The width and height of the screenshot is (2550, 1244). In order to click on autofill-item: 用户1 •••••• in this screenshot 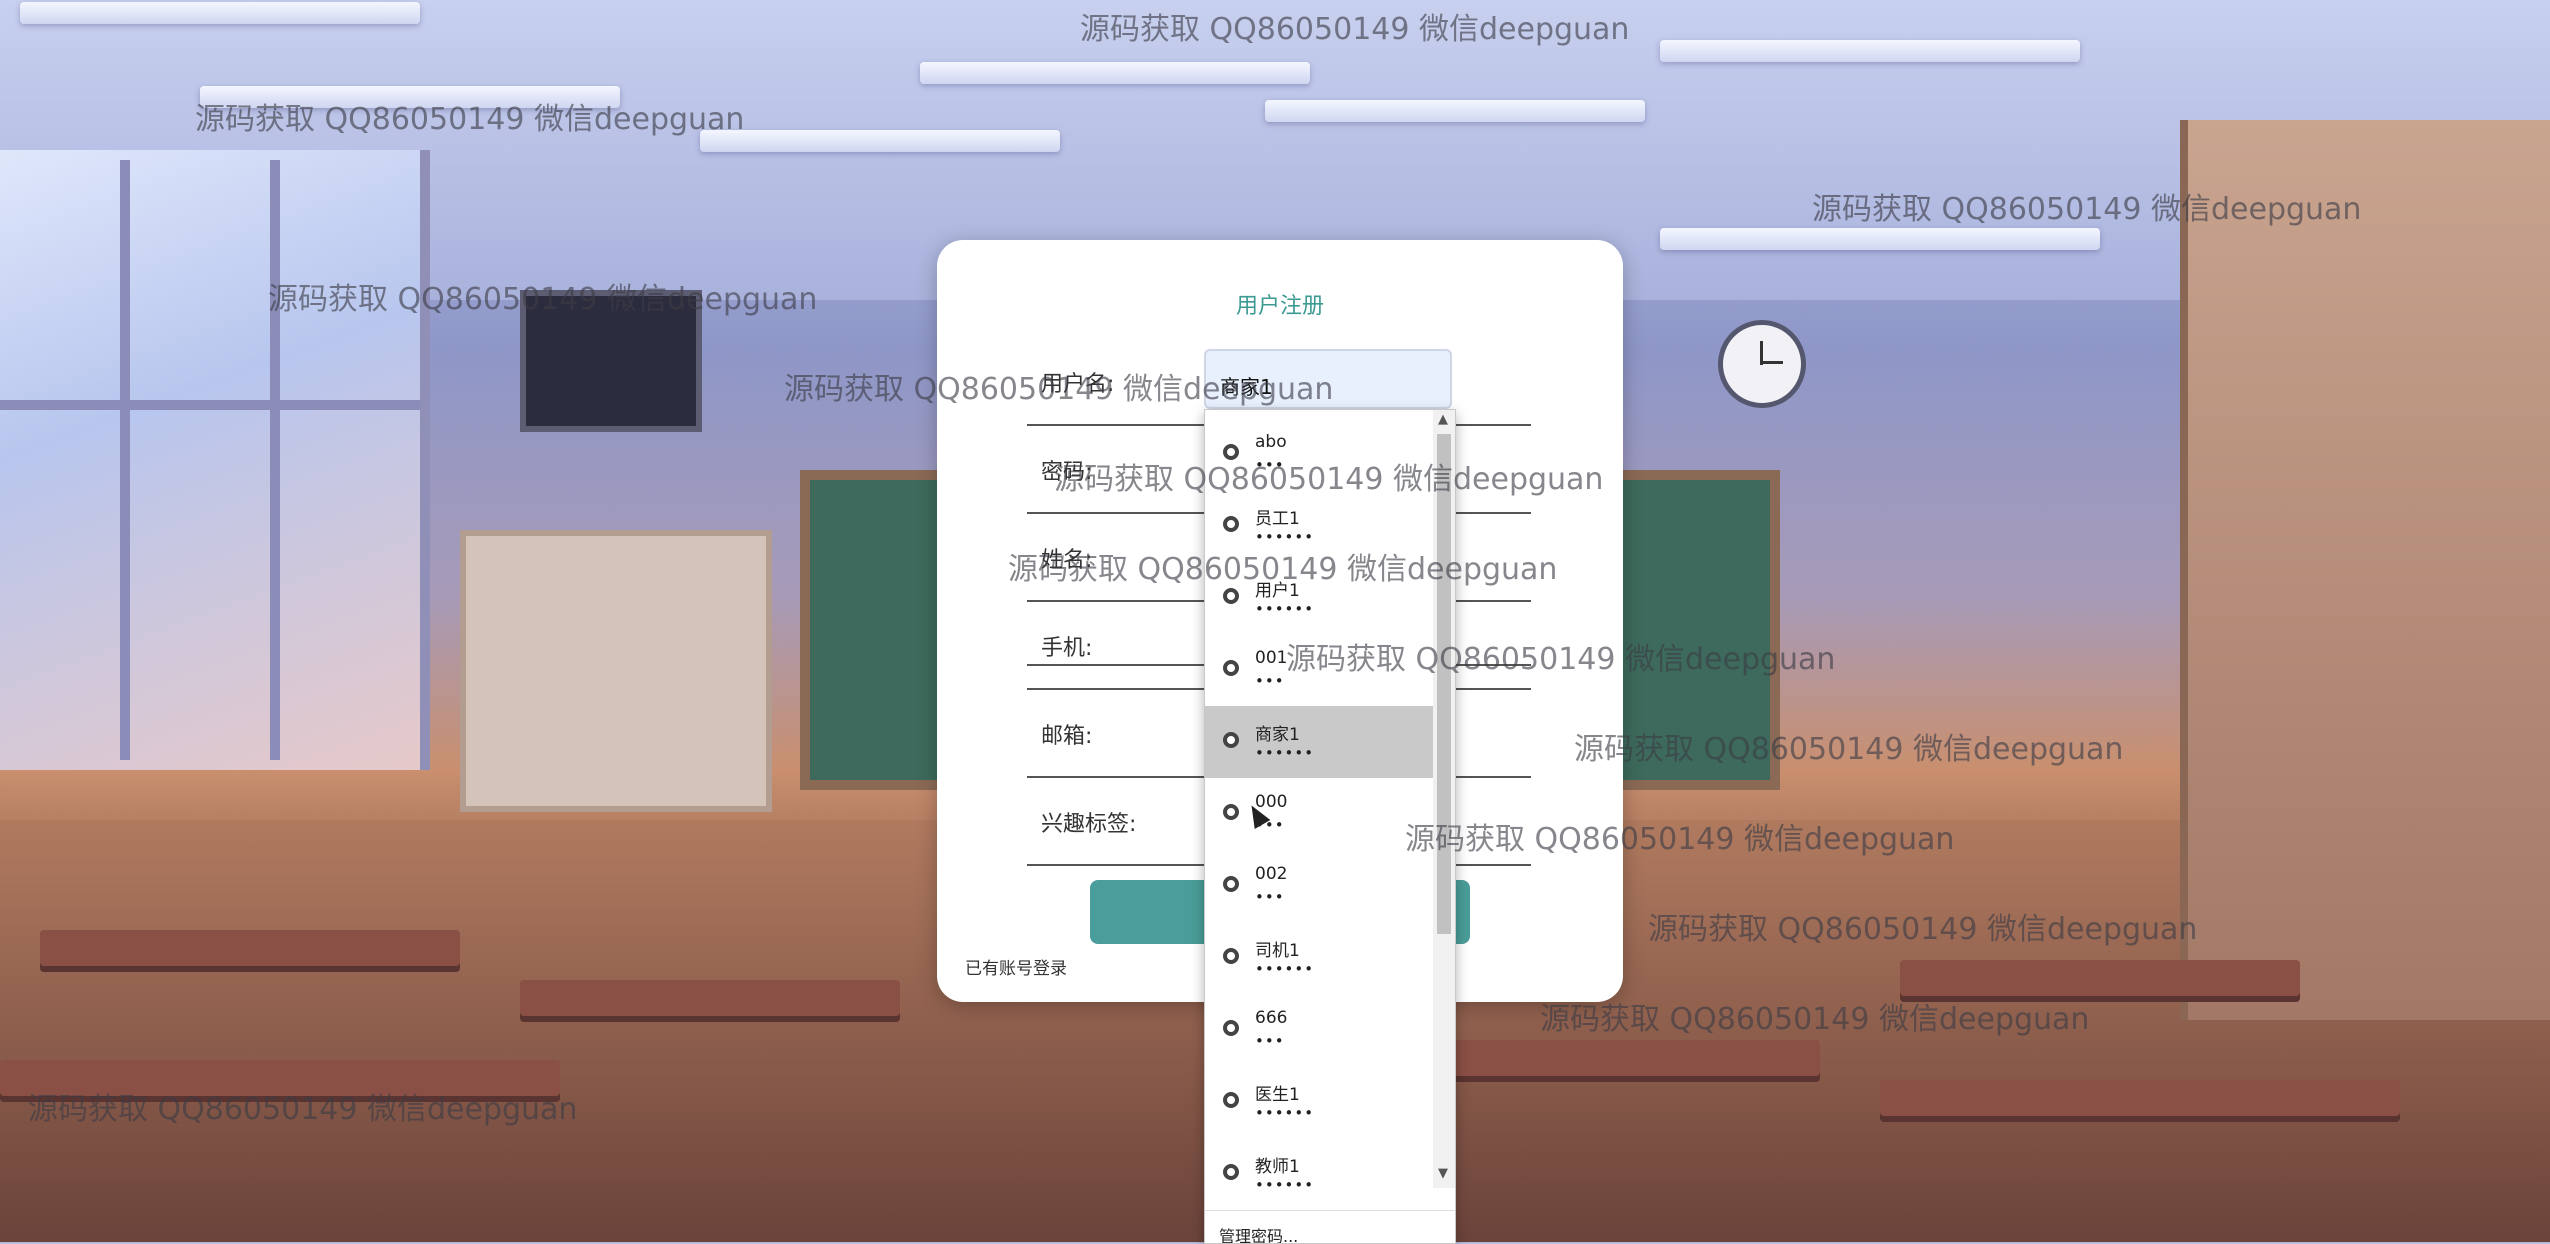, I will do `click(1319, 598)`.